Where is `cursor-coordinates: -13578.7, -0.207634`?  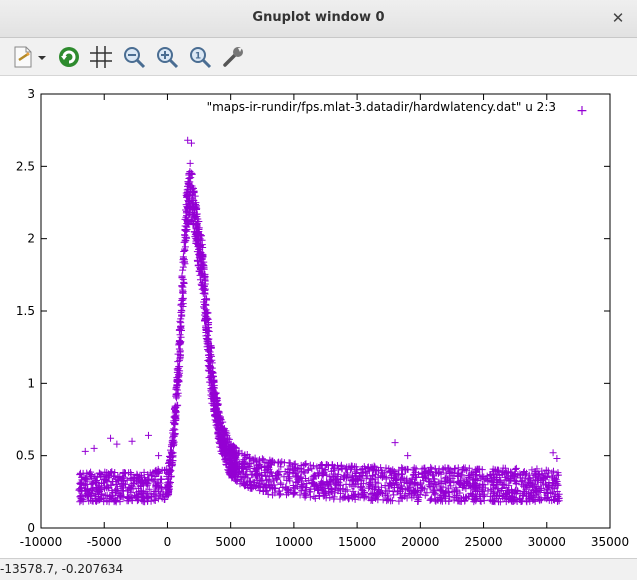
cursor-coordinates: -13578.7, -0.207634 is located at coordinates (62, 569).